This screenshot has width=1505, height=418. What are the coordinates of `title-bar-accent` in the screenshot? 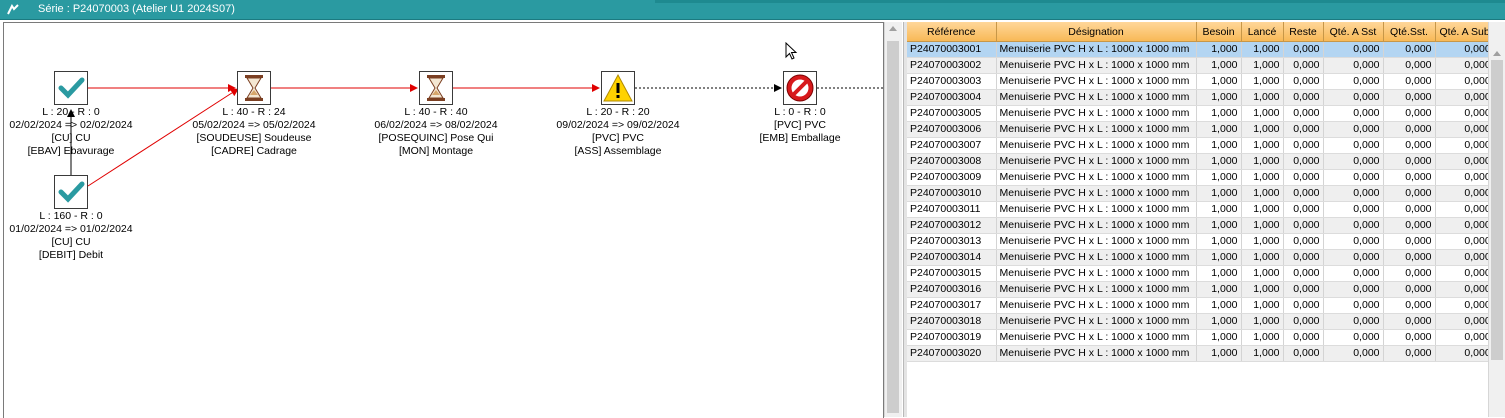 It's located at (1080, 1).